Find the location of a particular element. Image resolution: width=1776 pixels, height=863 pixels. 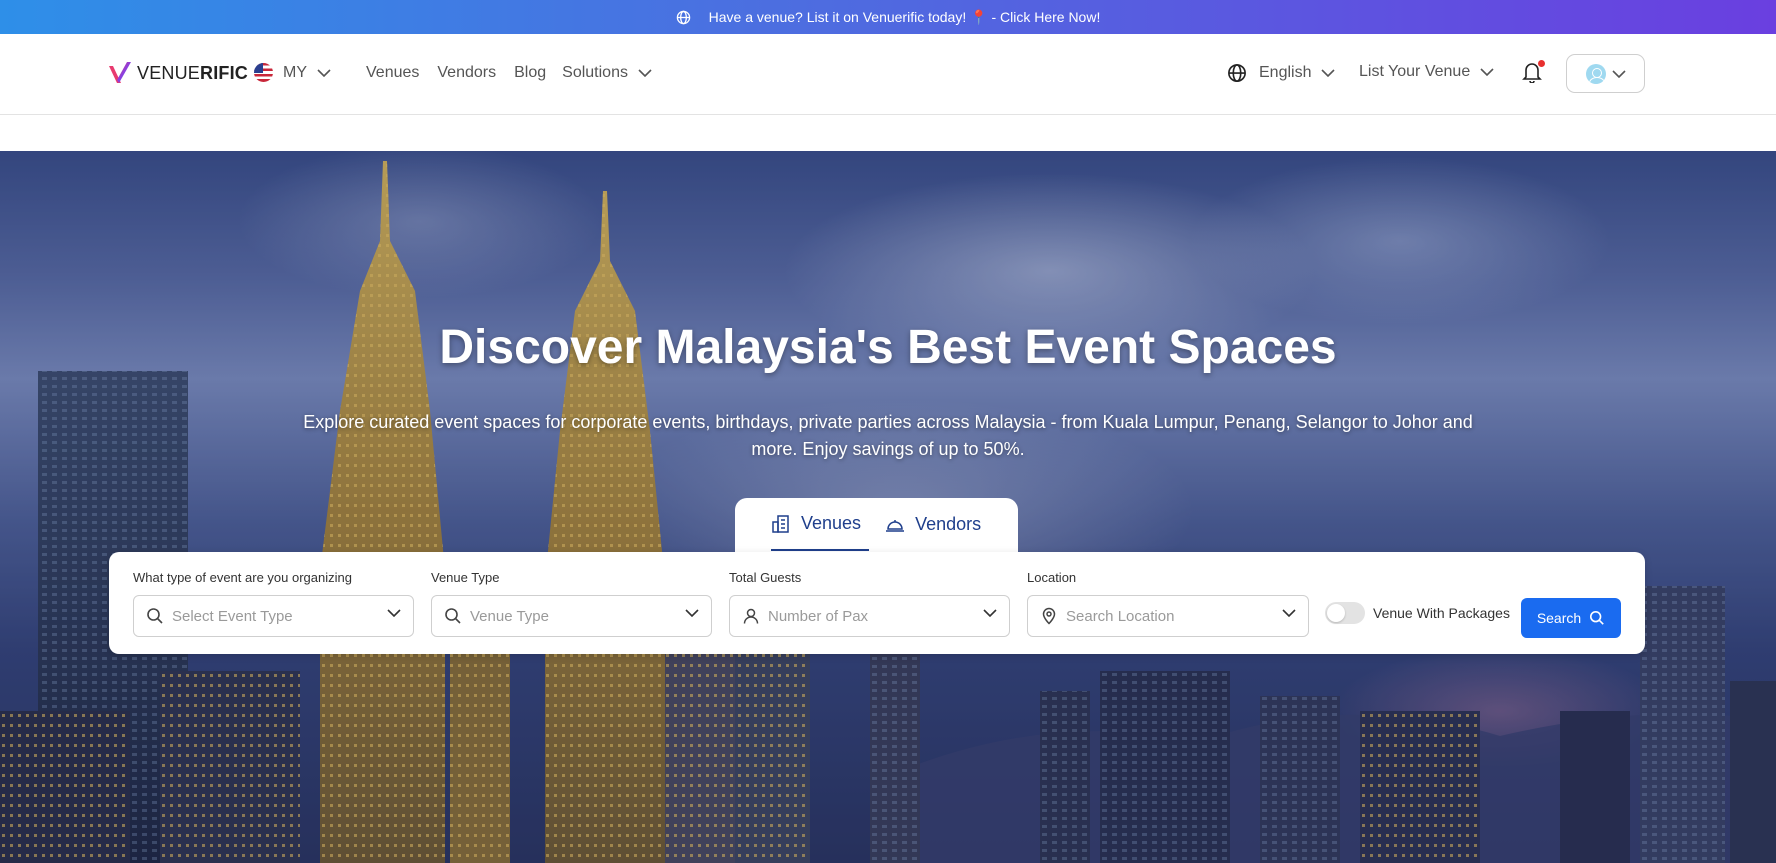

hero-title: Discover Malaysia's Best Event Spaces is located at coordinates (888, 347).